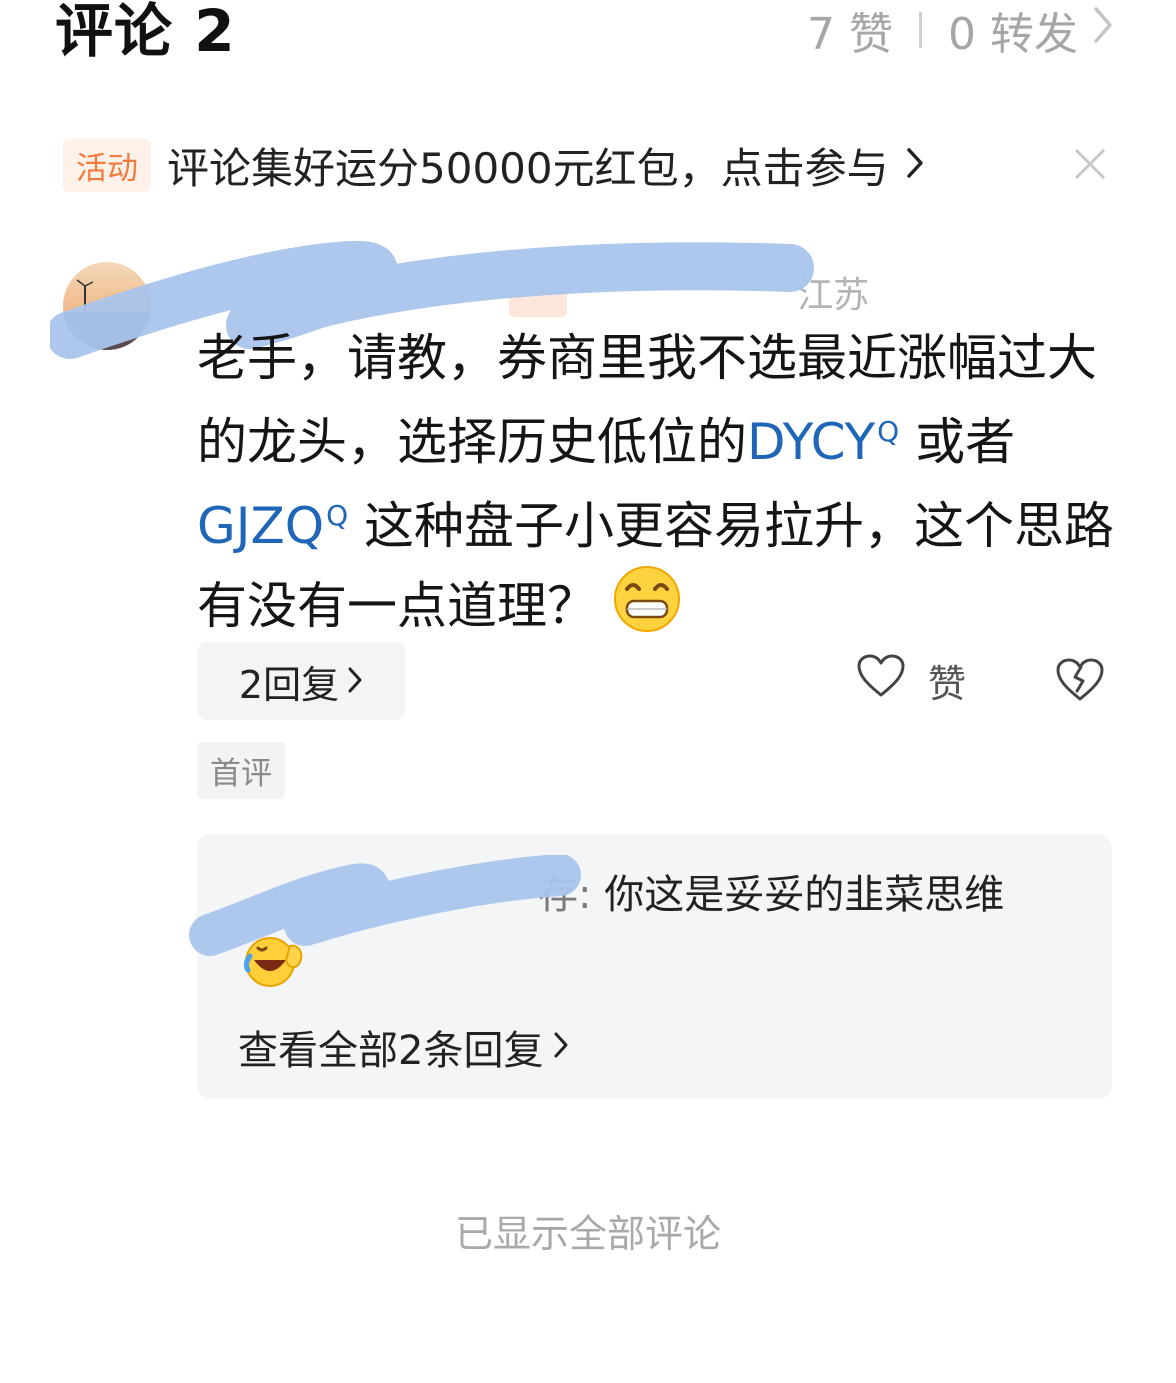 Image resolution: width=1176 pixels, height=1383 pixels. What do you see at coordinates (689, 292) in the screenshot?
I see `comment-meta: 江苏` at bounding box center [689, 292].